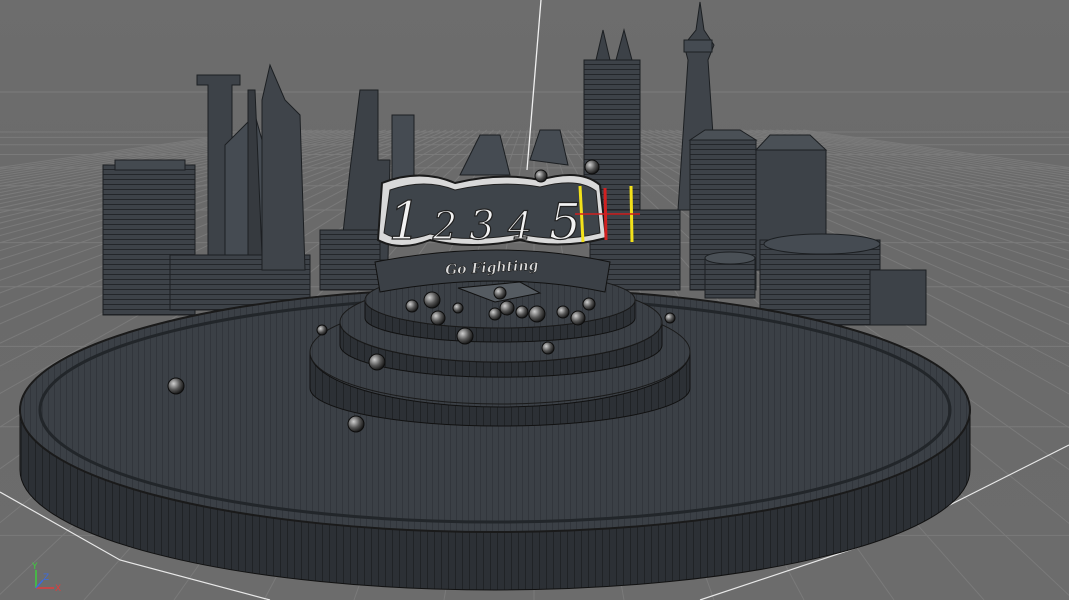 This screenshot has height=600, width=1069. I want to click on x-axis-label: X, so click(58, 589).